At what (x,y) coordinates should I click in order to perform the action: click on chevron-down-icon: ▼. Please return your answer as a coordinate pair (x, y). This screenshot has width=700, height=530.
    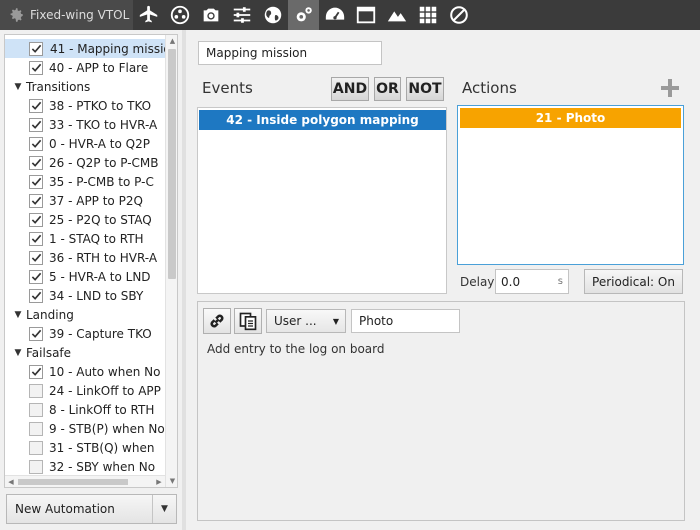
    Looking at the image, I should click on (164, 509).